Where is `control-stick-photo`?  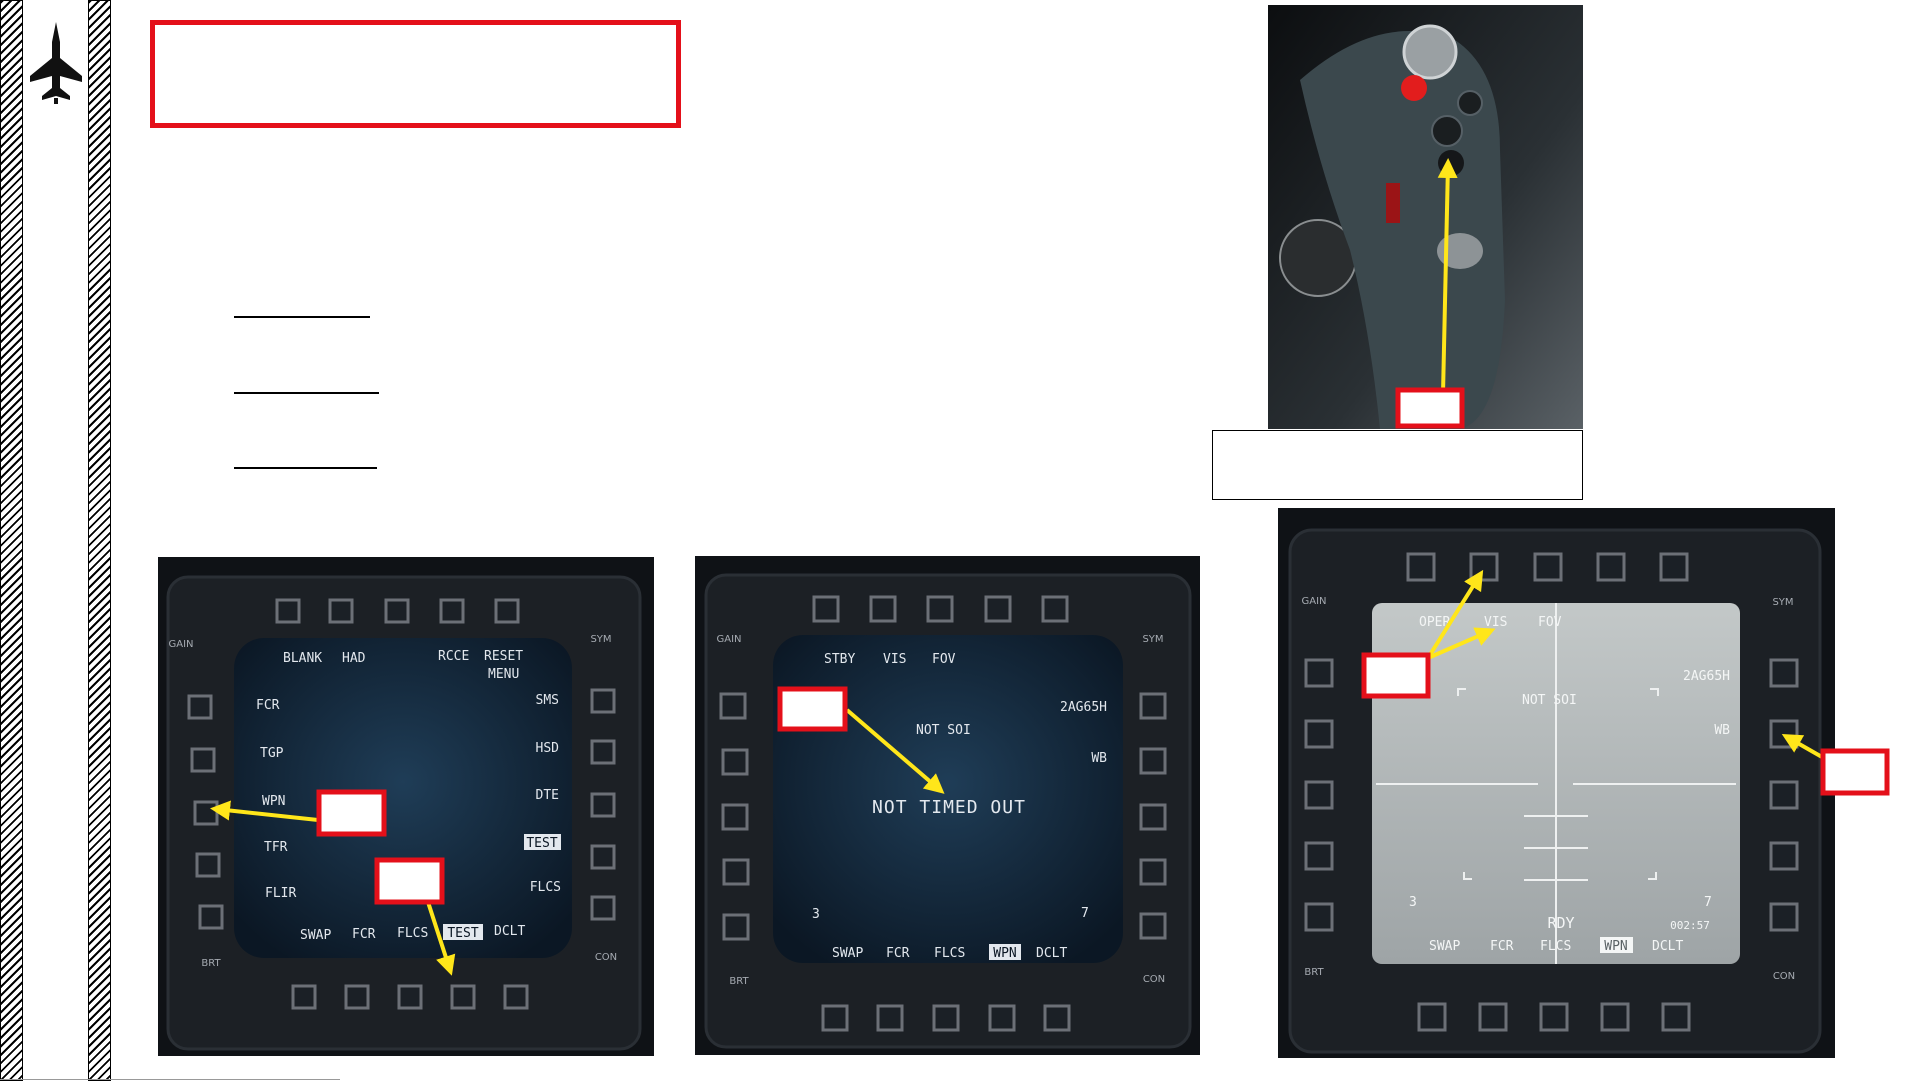
control-stick-photo is located at coordinates (1425, 217).